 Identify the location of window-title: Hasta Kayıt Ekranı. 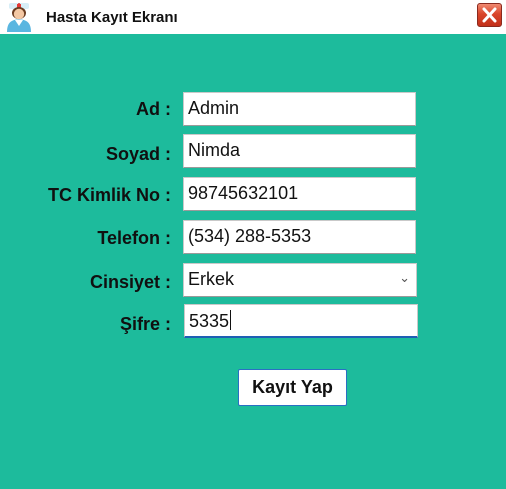
(112, 17).